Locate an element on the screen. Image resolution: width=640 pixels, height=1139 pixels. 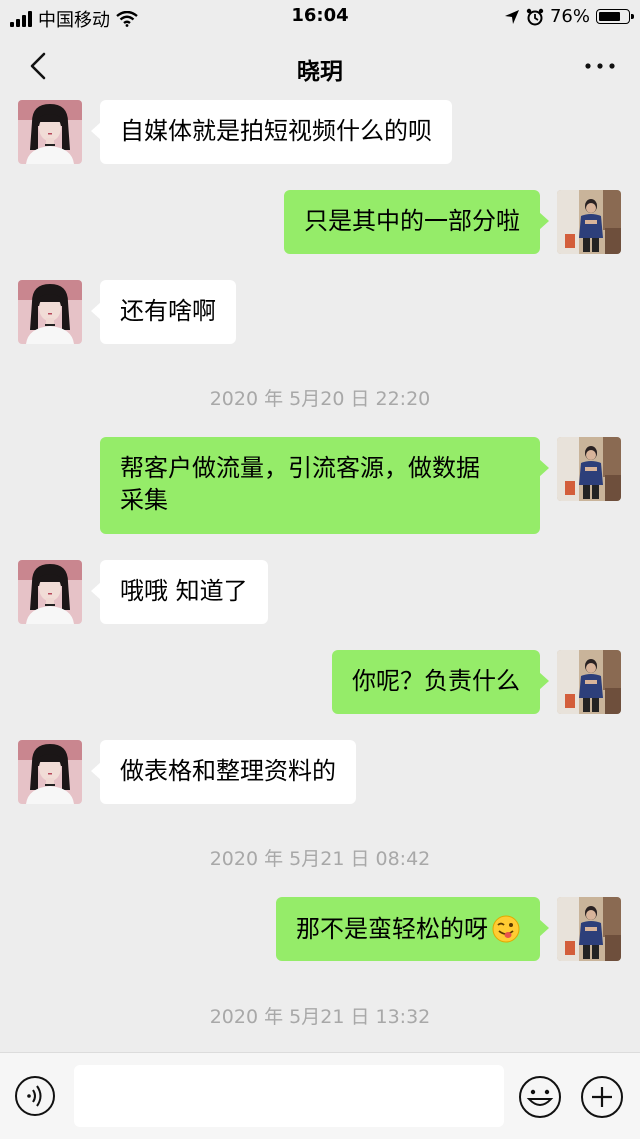
chat-header: 晓玥 is located at coordinates (320, 67).